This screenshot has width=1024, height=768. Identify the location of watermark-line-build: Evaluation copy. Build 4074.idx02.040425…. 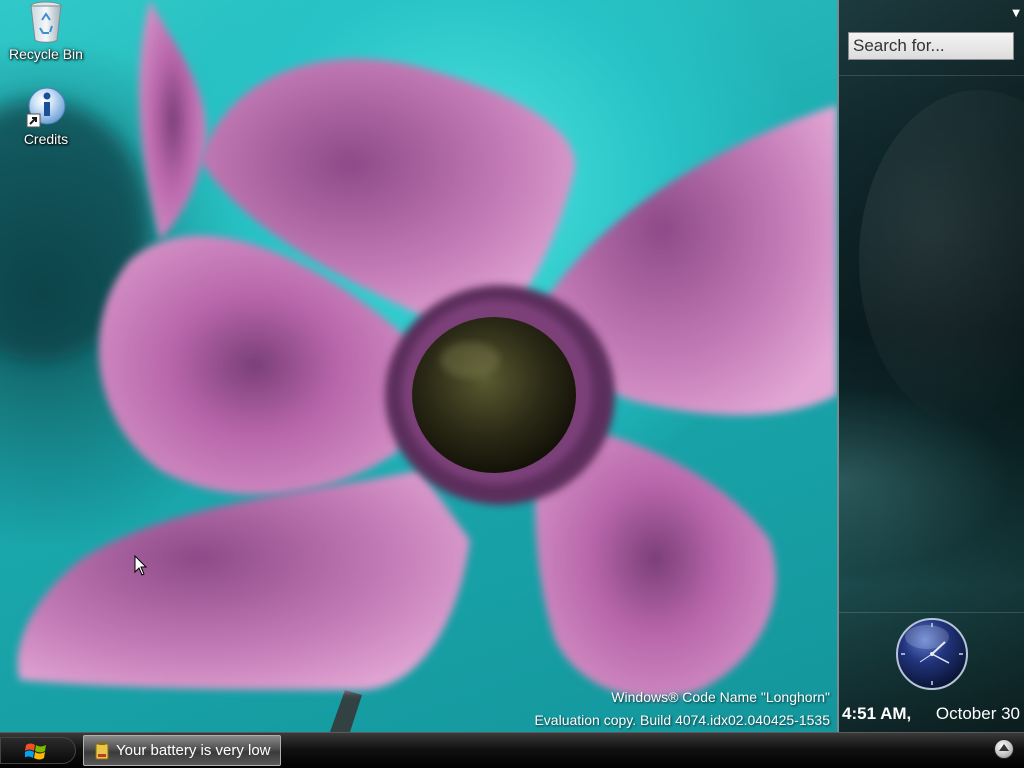
(682, 720).